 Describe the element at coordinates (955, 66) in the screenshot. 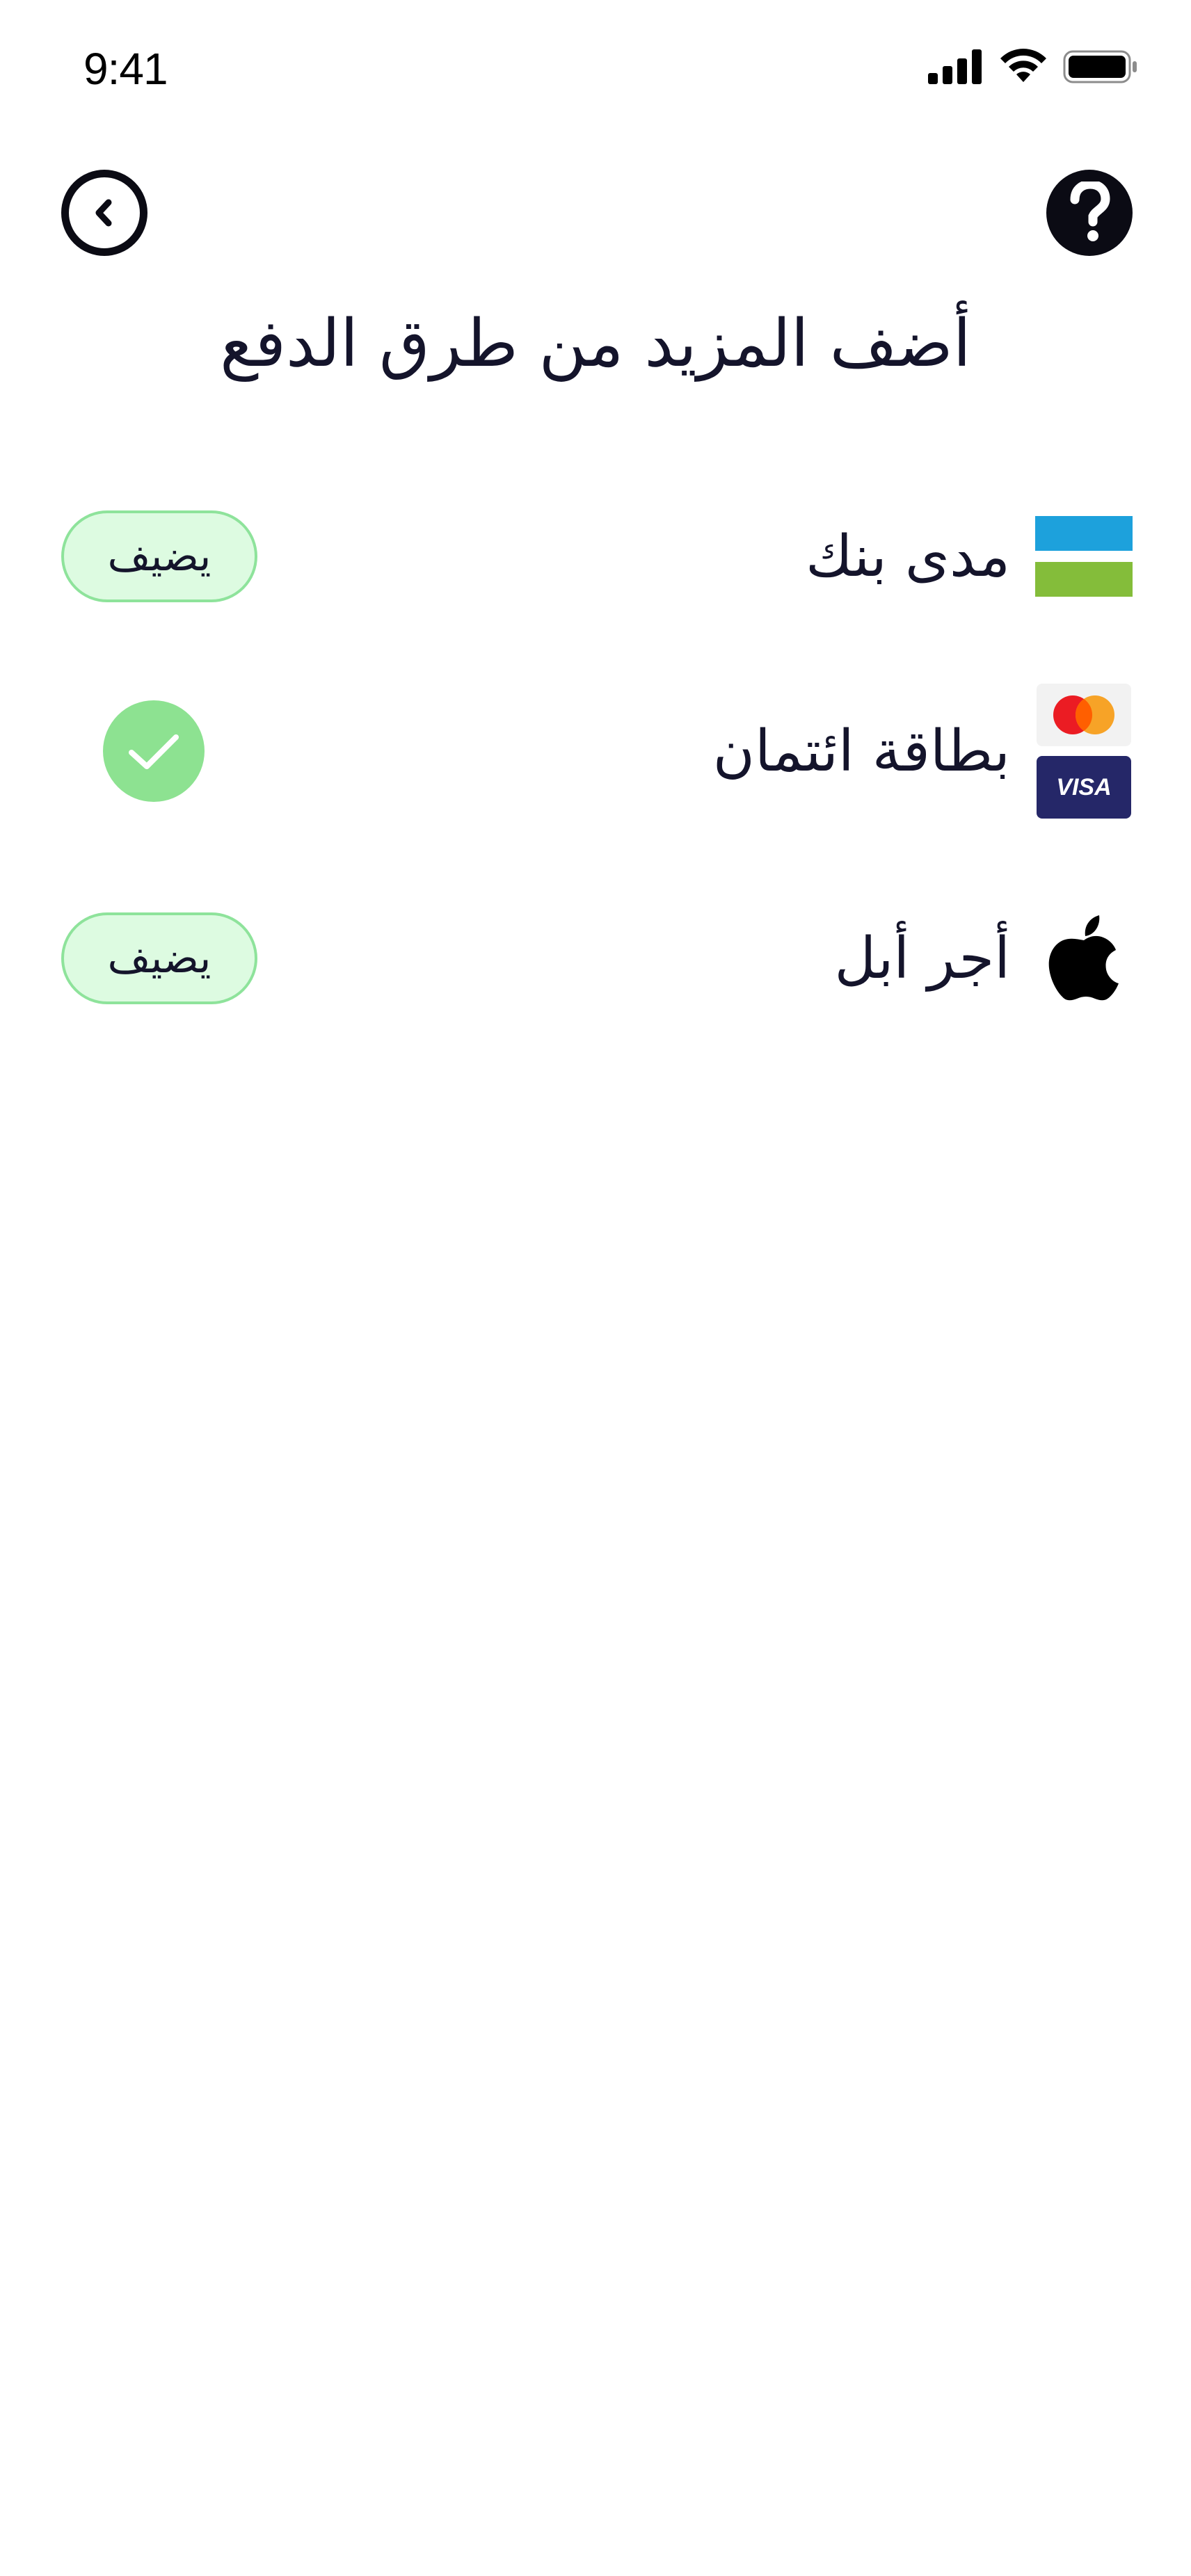

I see `cellular-signal-icon` at that location.